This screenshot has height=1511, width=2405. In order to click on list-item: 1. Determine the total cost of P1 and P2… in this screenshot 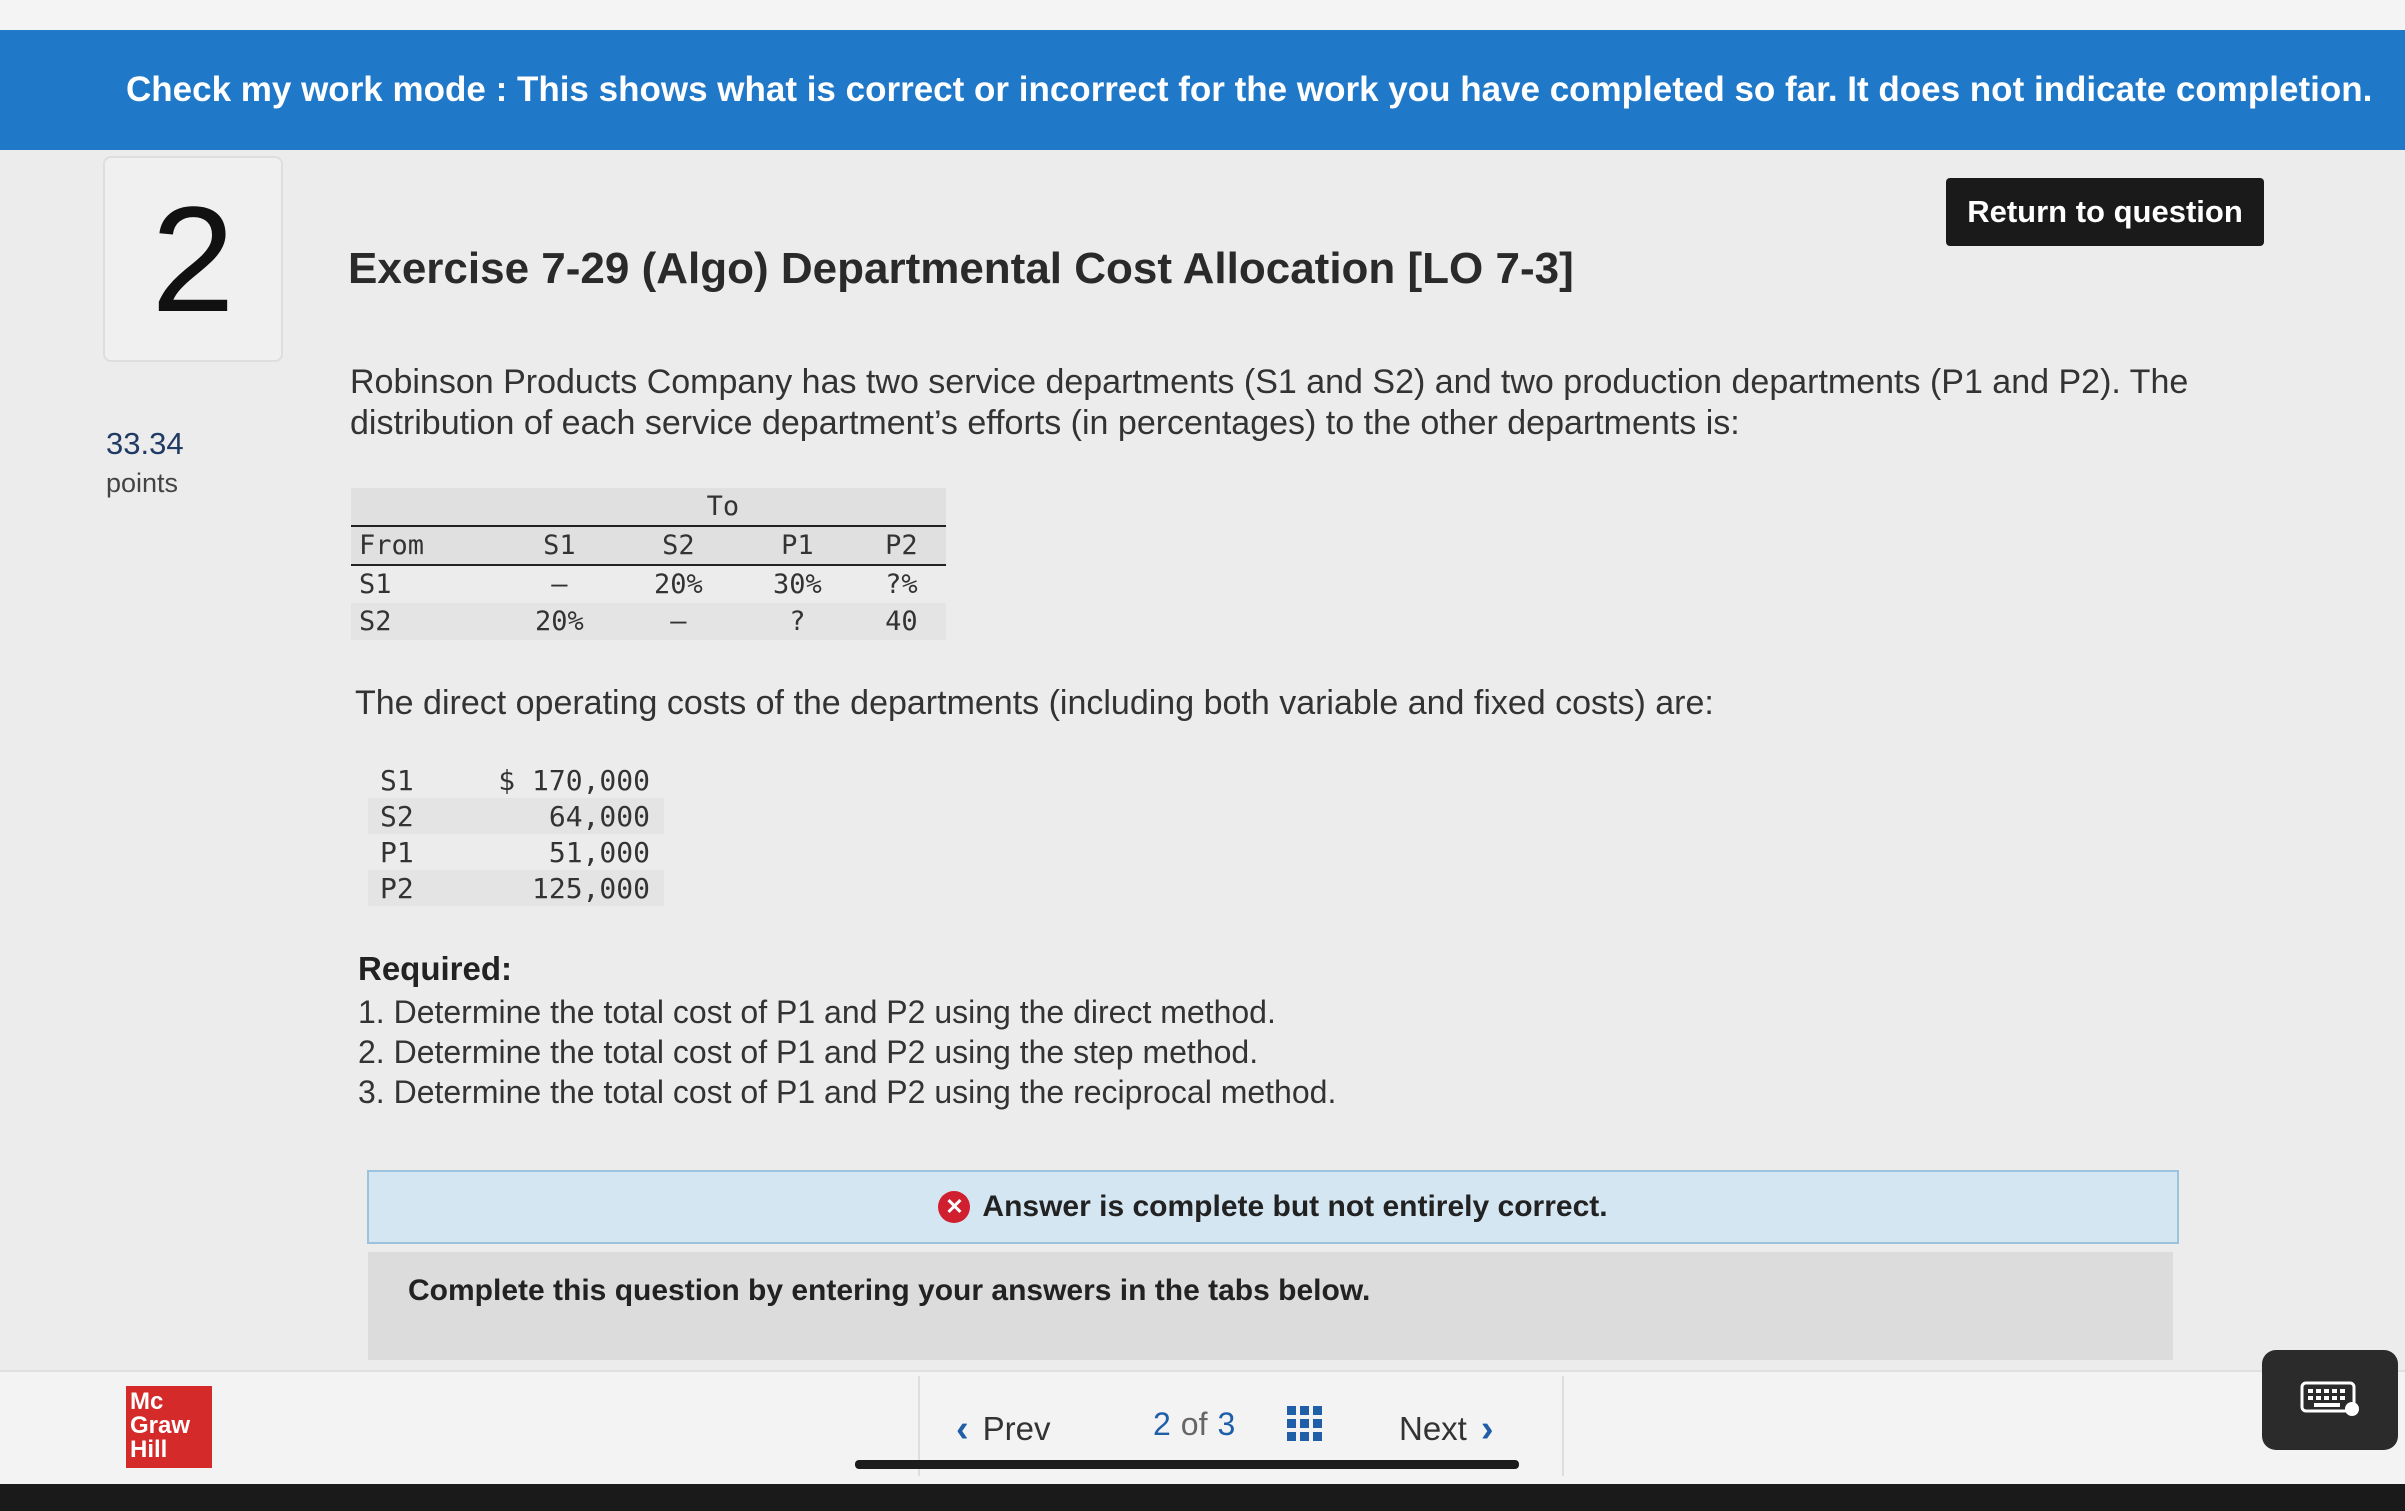, I will do `click(817, 1012)`.